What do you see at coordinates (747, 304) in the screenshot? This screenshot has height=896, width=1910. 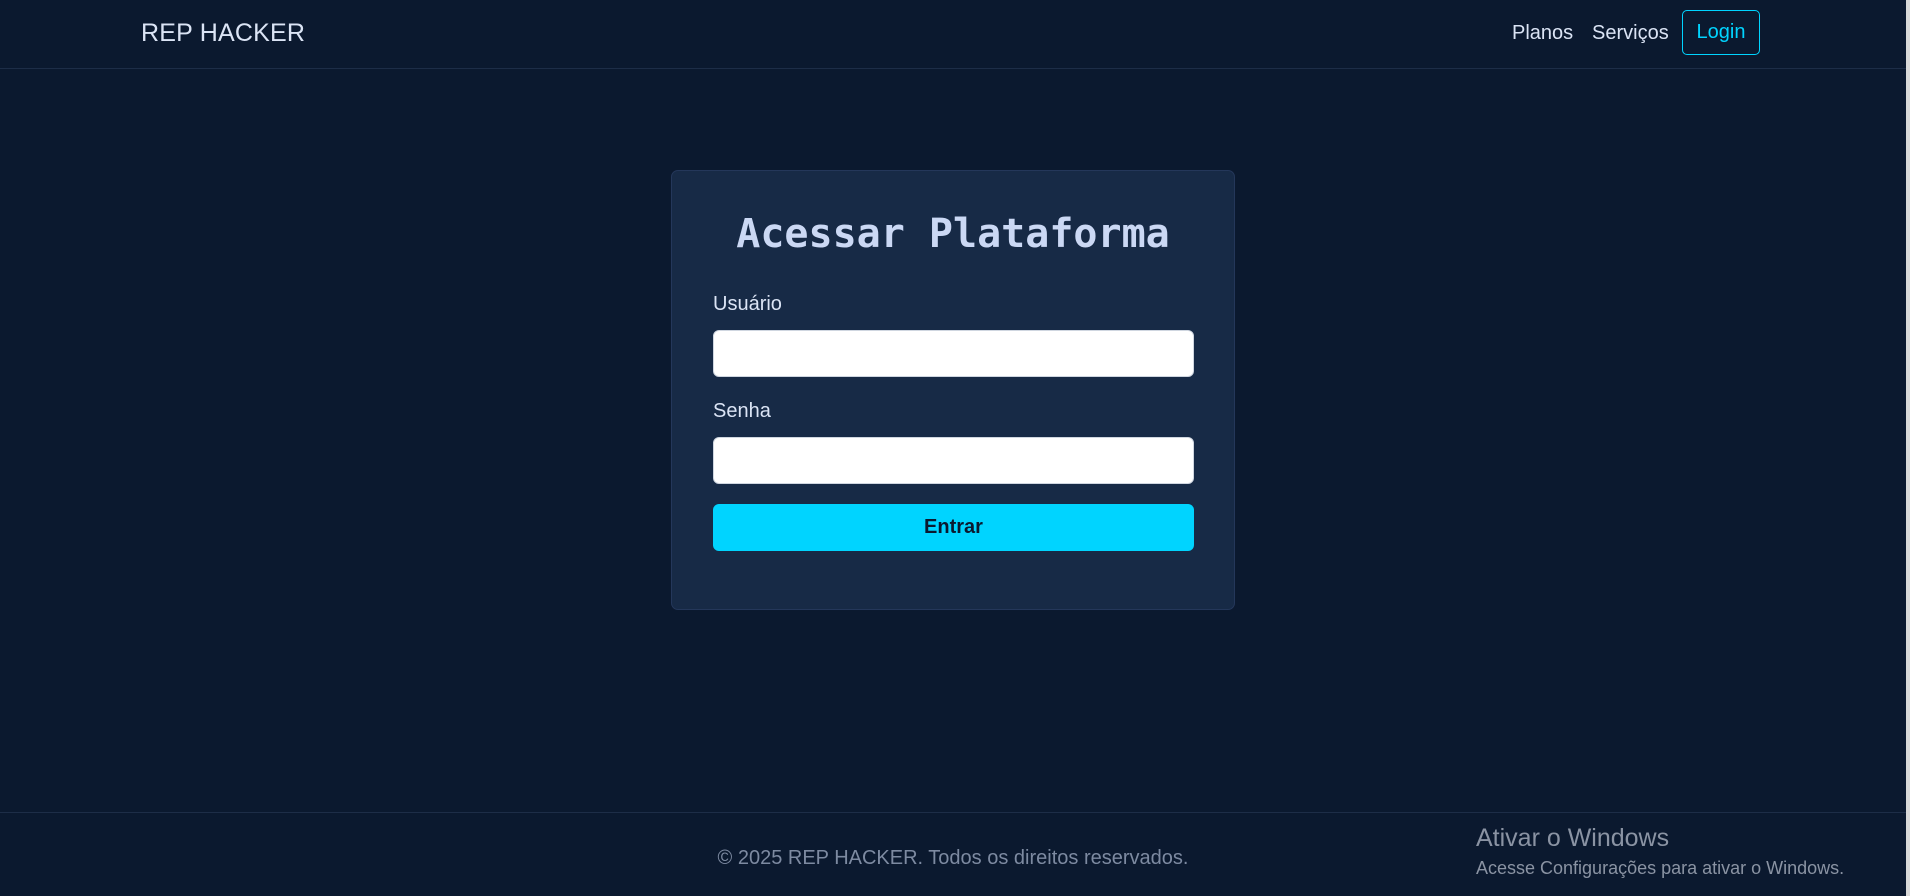 I see `username-label: Usuário` at bounding box center [747, 304].